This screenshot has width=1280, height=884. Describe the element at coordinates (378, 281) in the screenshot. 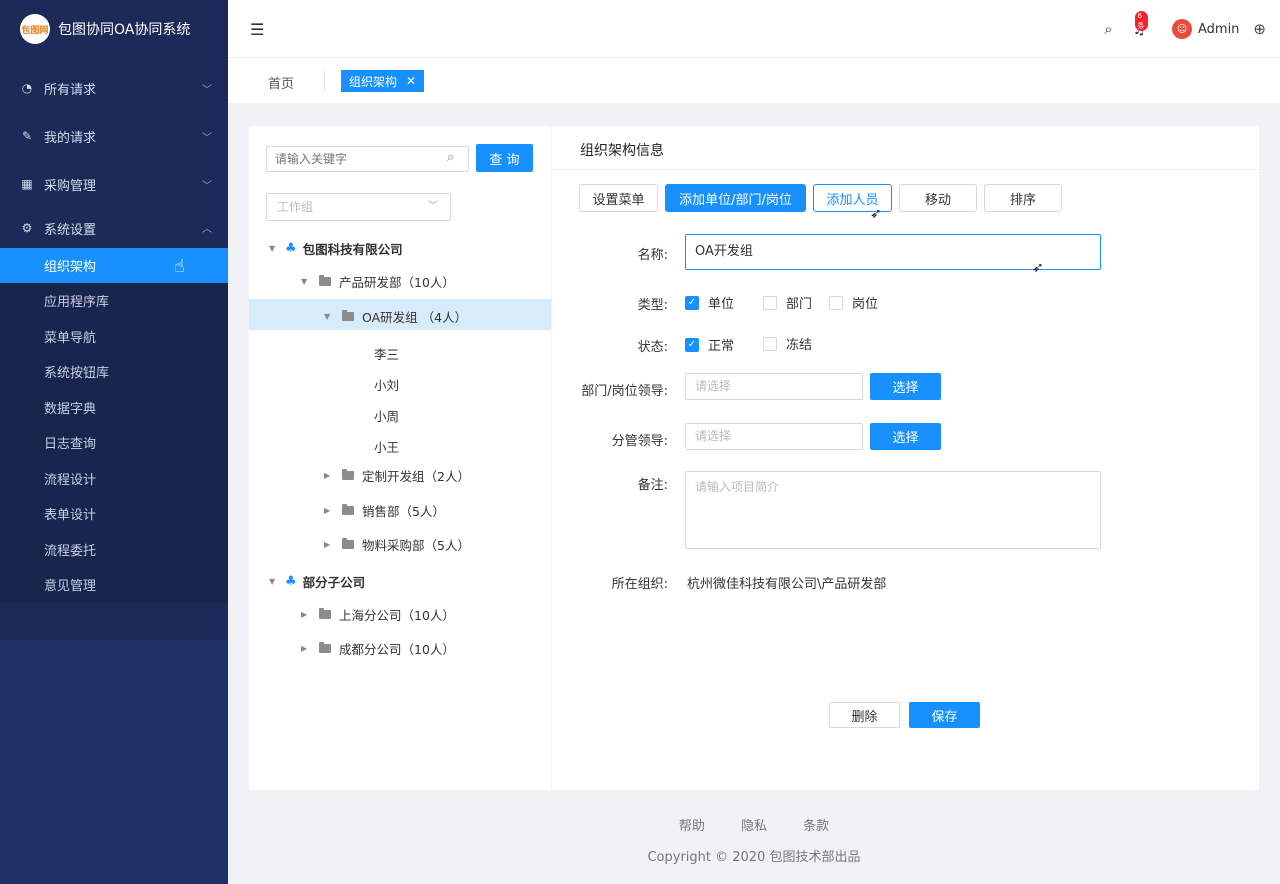

I see `tree-node-rd: ▼ 产品研发部（10人）` at that location.